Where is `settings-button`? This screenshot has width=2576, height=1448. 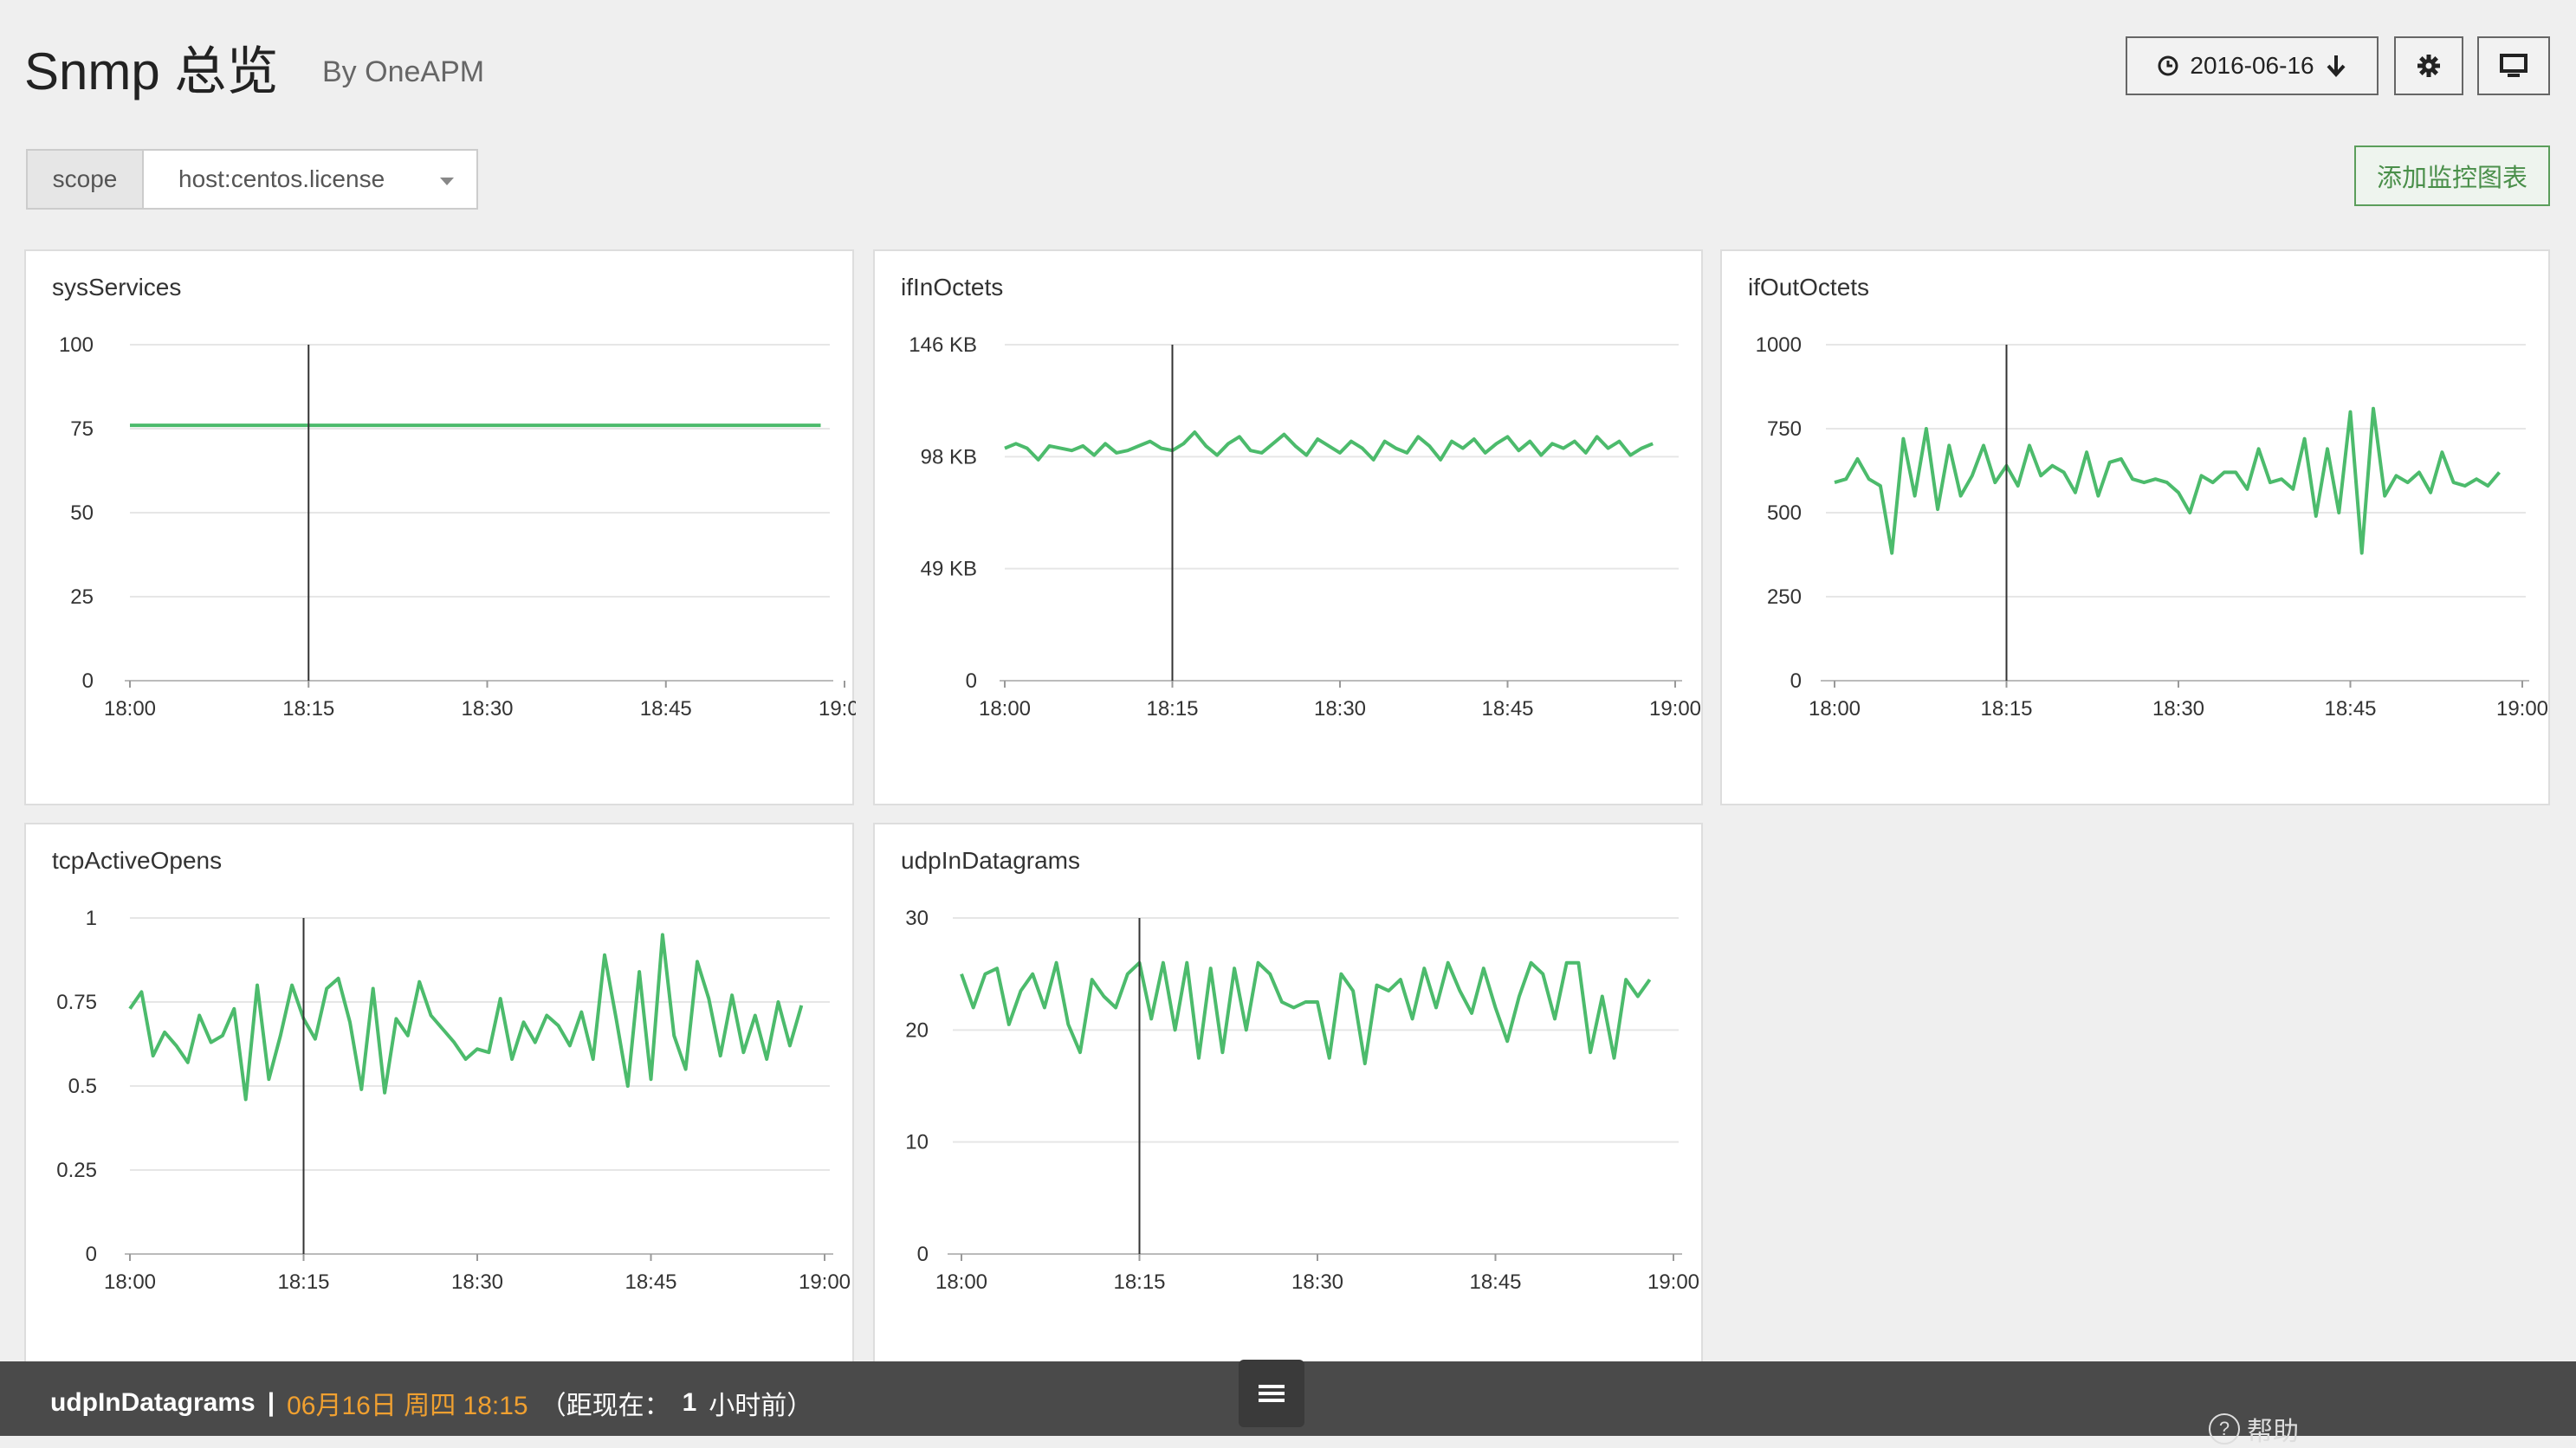
settings-button is located at coordinates (2428, 65).